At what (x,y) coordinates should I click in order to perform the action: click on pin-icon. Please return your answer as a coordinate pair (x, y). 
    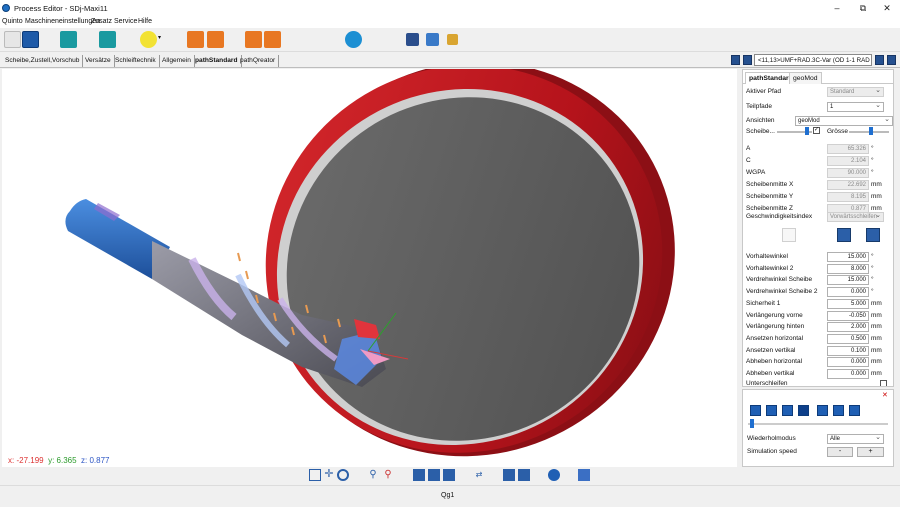
    Looking at the image, I should click on (789, 235).